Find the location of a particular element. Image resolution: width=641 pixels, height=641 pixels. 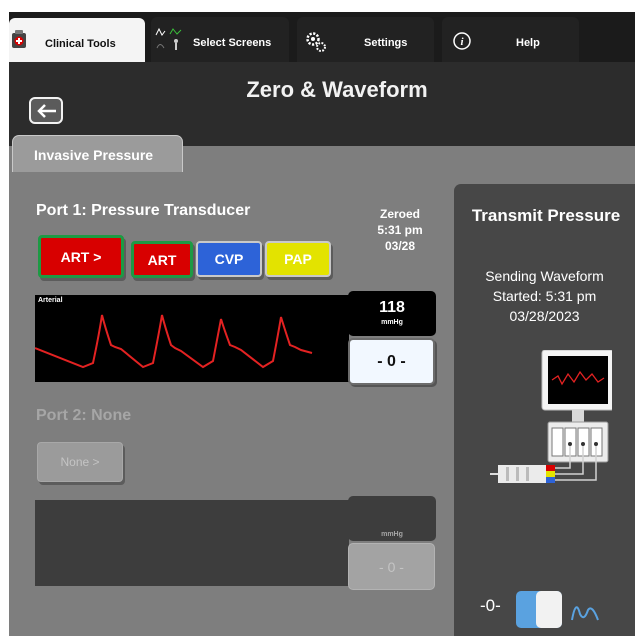

tab-clinical-tools: Clinical Tools is located at coordinates (77, 40).